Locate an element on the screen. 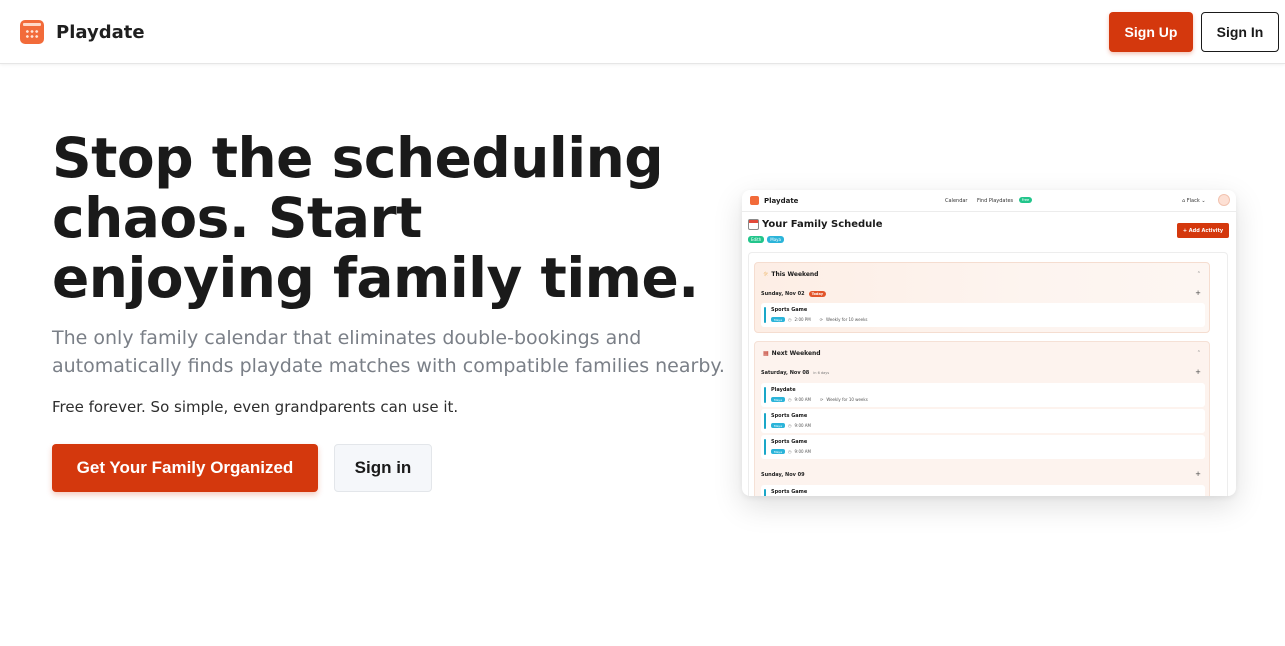 Image resolution: width=1285 pixels, height=646 pixels. preview-title: Your Family Schedule is located at coordinates (815, 224).